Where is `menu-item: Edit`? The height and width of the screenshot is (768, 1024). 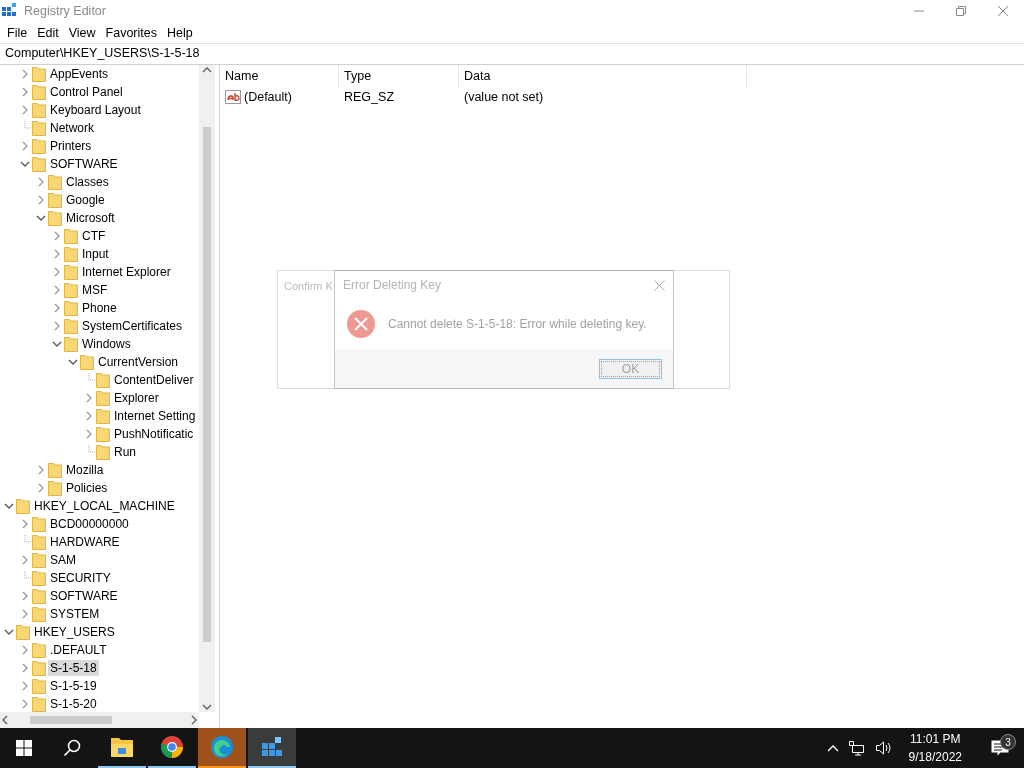 menu-item: Edit is located at coordinates (48, 32).